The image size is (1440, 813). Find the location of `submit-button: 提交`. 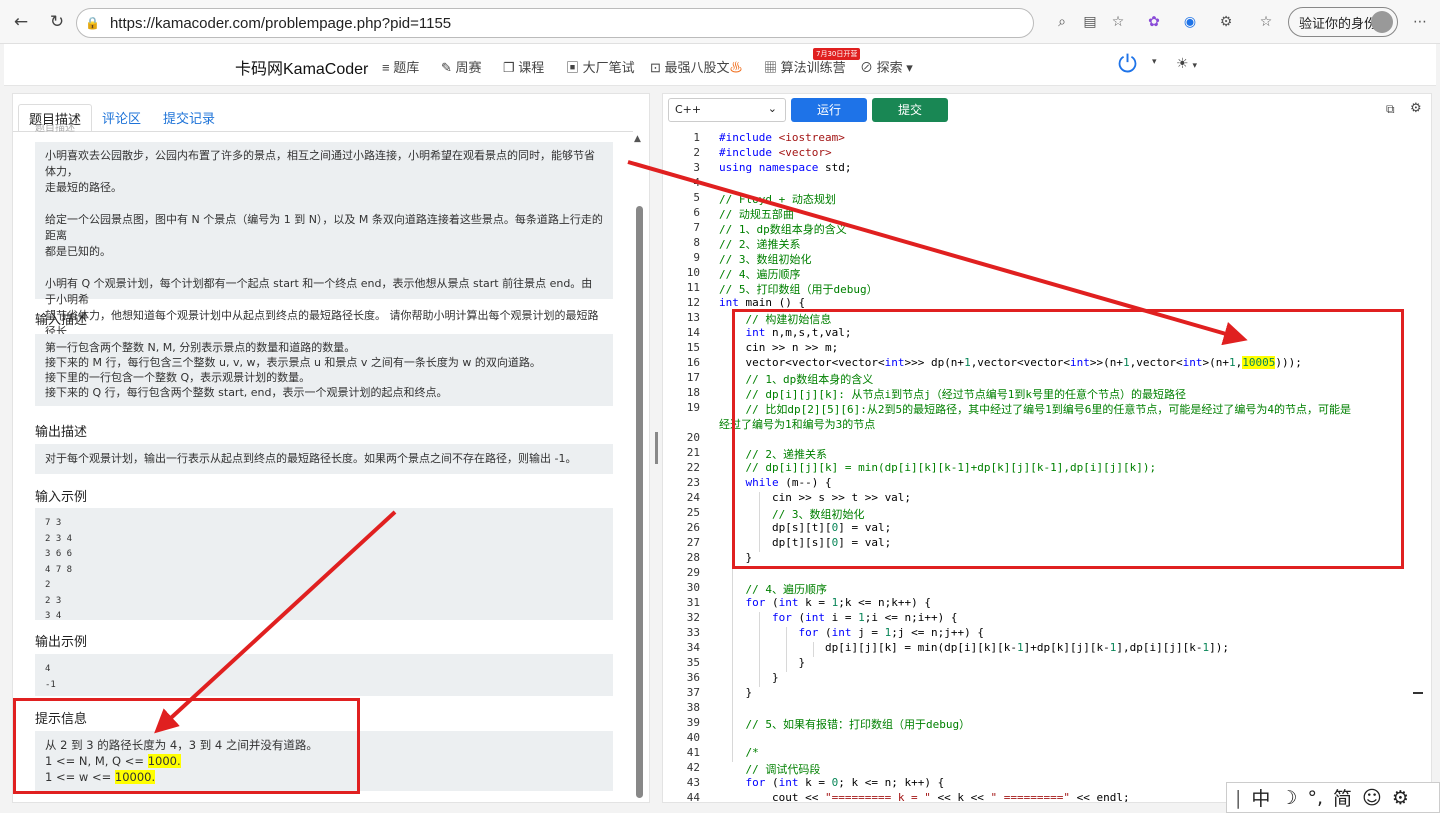

submit-button: 提交 is located at coordinates (910, 110).